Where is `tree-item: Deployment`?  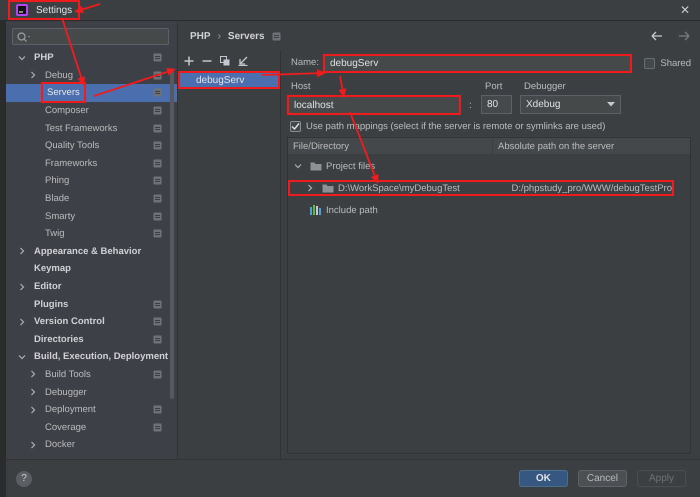
tree-item: Deployment is located at coordinates (85, 409).